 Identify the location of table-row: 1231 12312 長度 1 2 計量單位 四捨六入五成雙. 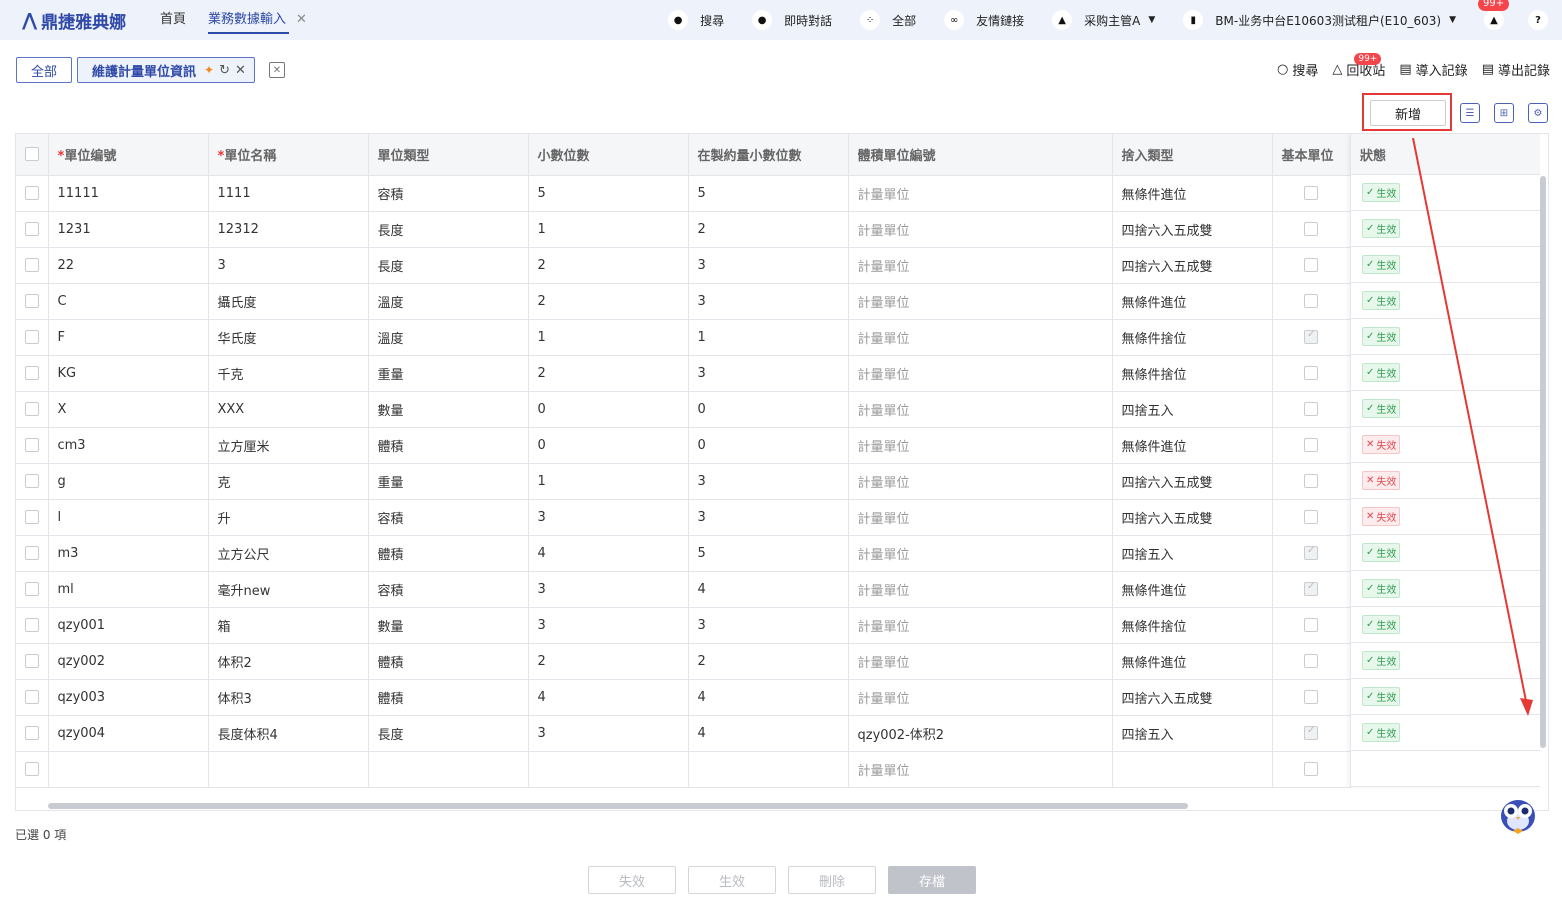
(683, 229).